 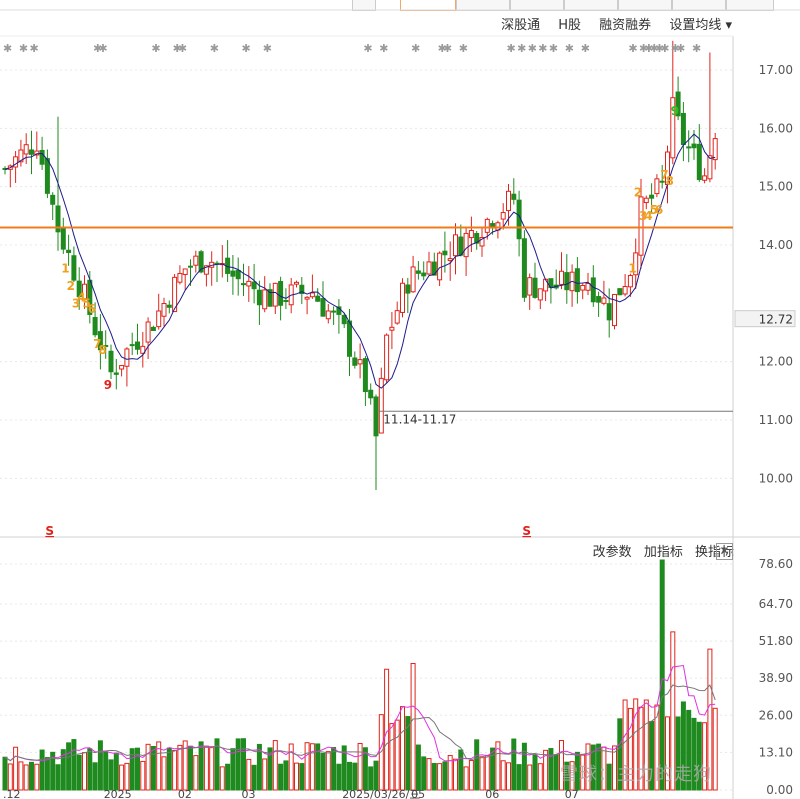 What do you see at coordinates (776, 715) in the screenshot?
I see `volume-tick-label: 26.00` at bounding box center [776, 715].